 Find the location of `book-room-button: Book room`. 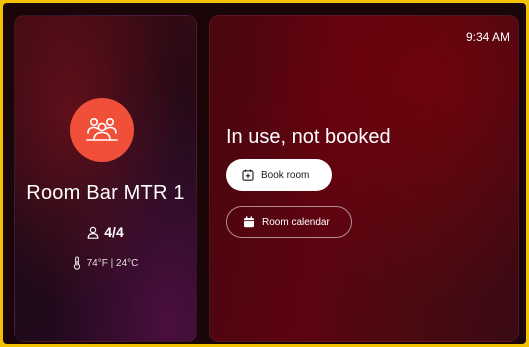

book-room-button: Book room is located at coordinates (279, 175).